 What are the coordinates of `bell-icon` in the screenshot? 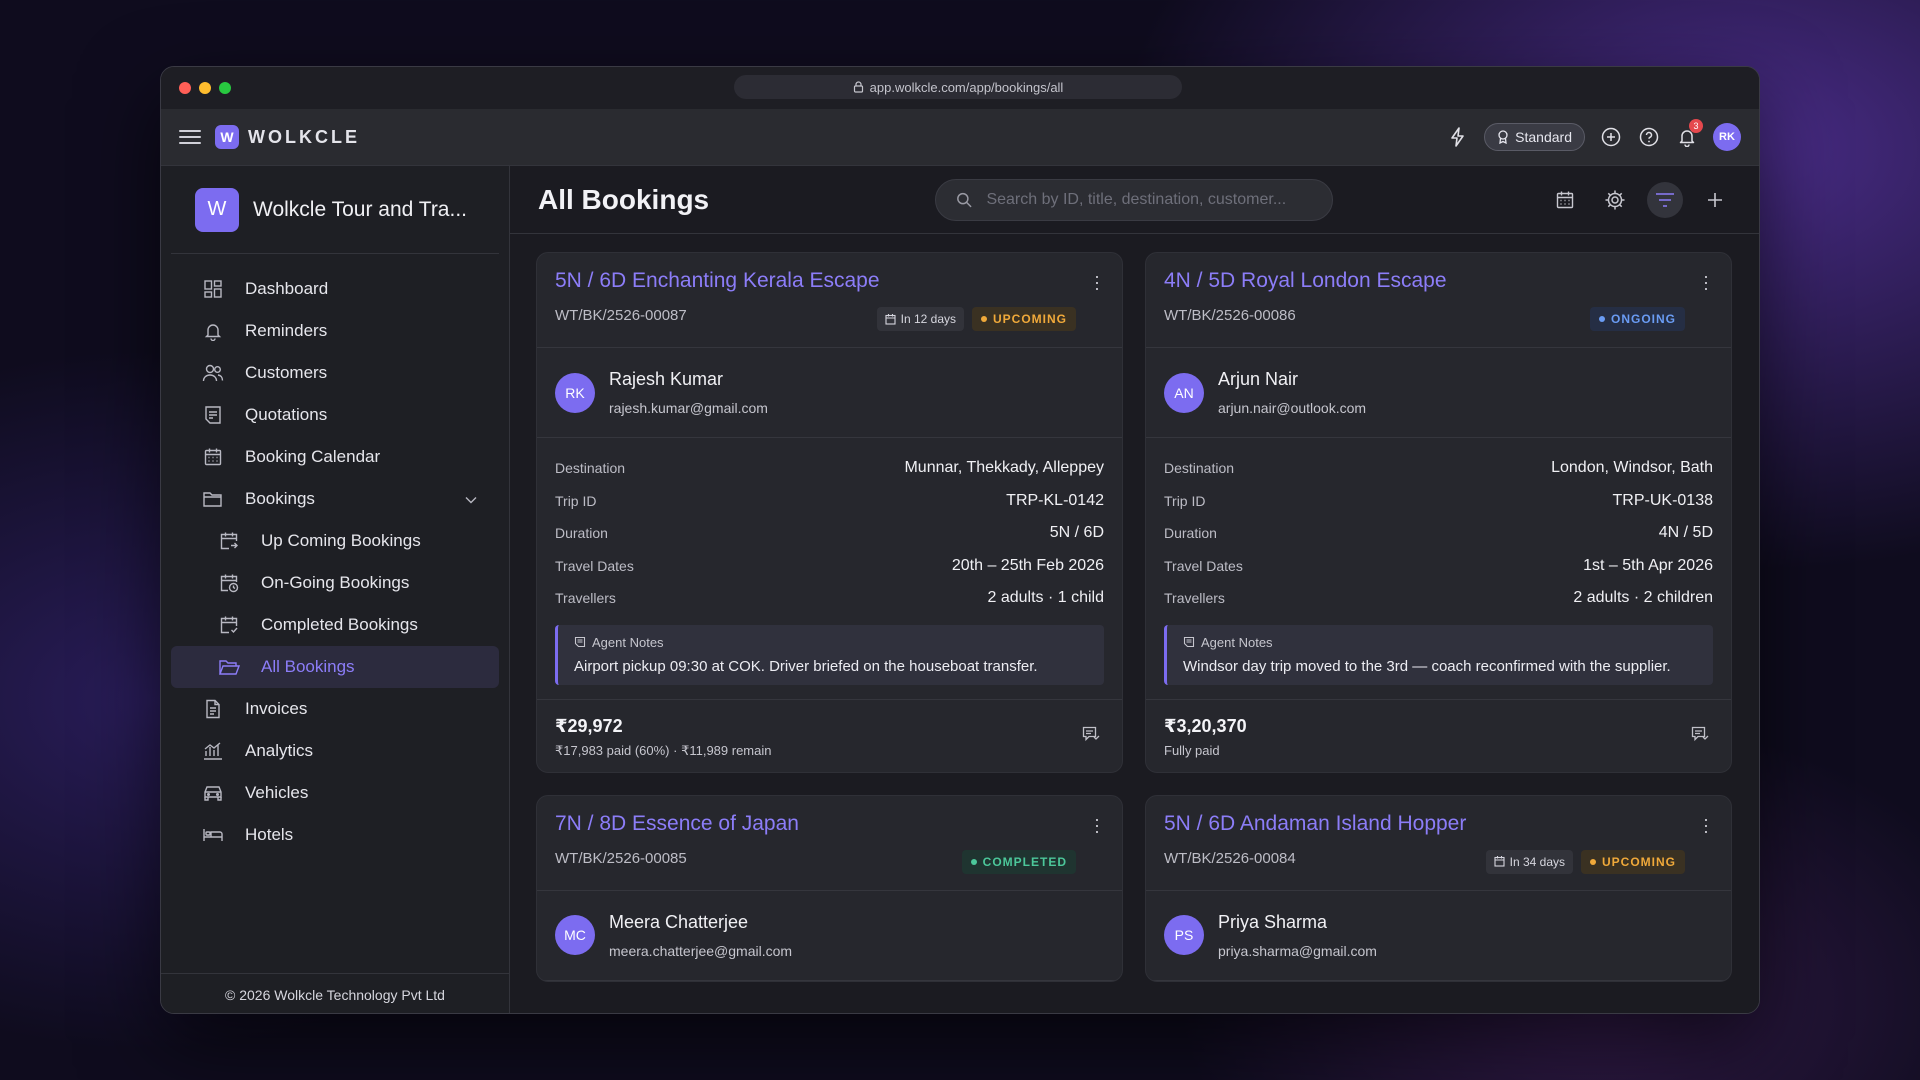 It's located at (213, 331).